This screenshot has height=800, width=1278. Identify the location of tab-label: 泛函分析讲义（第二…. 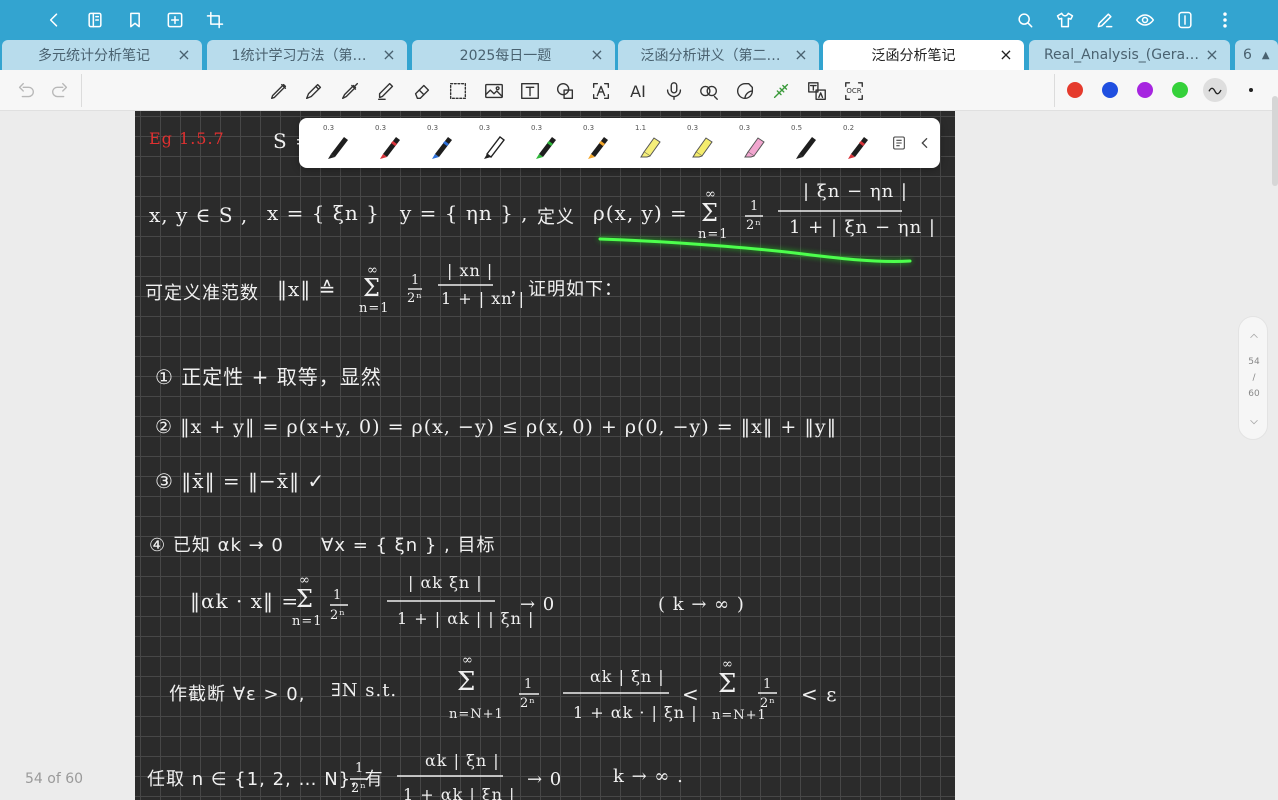
(710, 56).